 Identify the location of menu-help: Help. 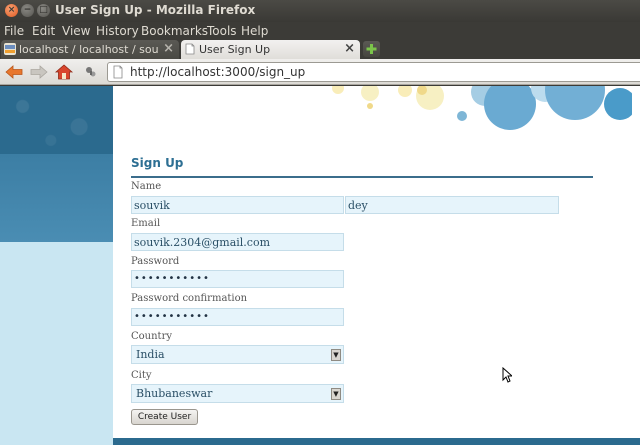
(254, 31).